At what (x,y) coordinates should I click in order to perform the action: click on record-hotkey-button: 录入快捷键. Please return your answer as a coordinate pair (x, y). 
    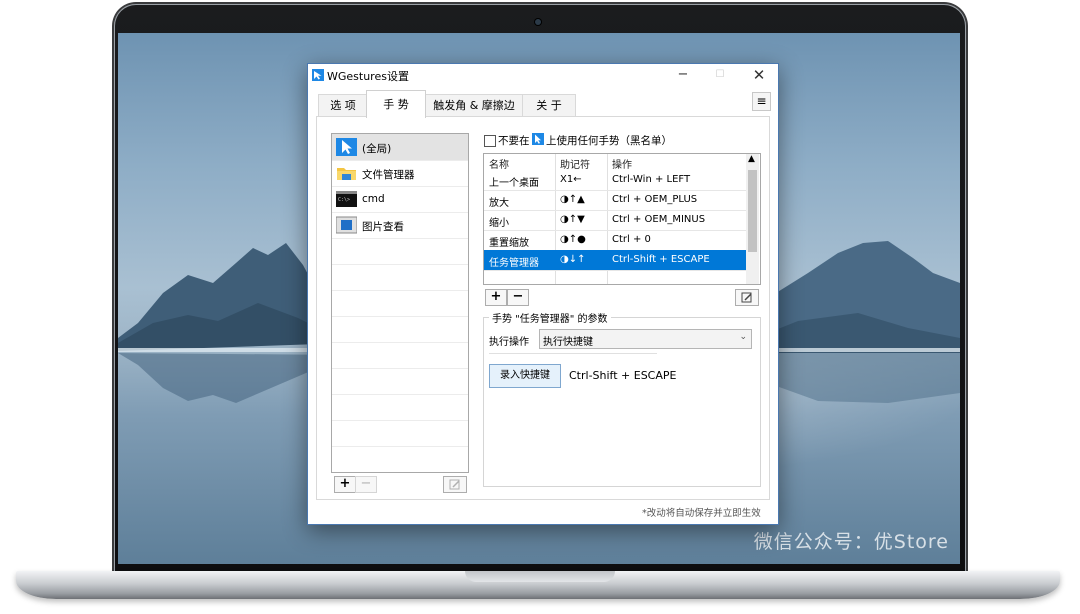
    Looking at the image, I should click on (525, 376).